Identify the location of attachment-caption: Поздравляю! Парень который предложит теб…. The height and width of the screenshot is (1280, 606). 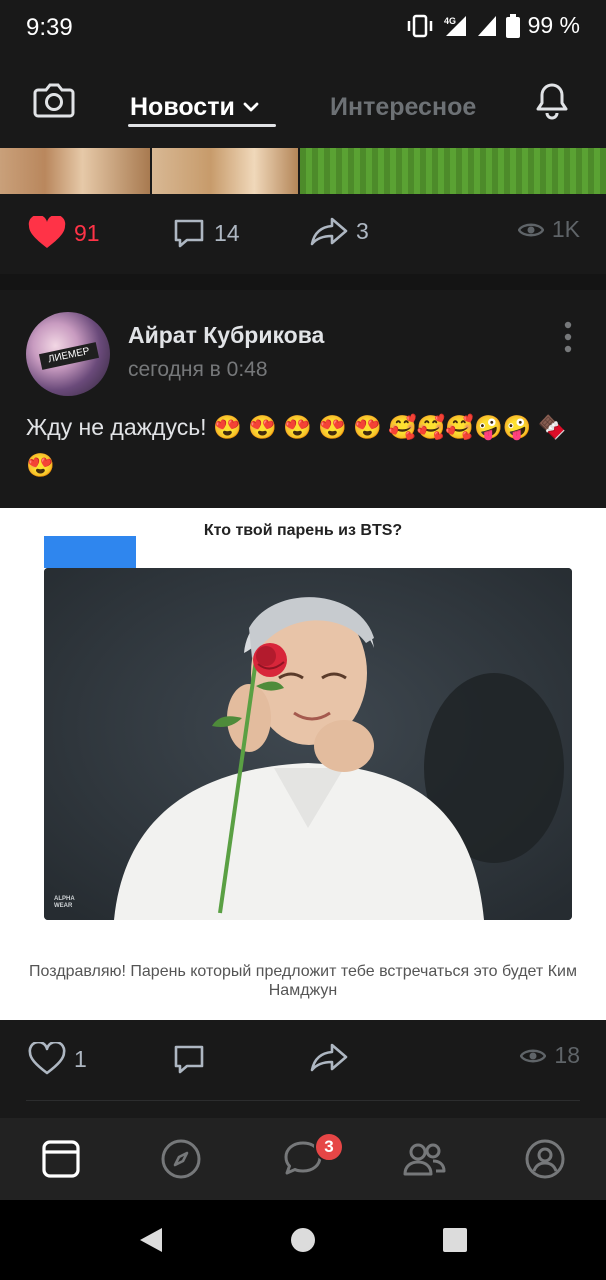
(303, 981).